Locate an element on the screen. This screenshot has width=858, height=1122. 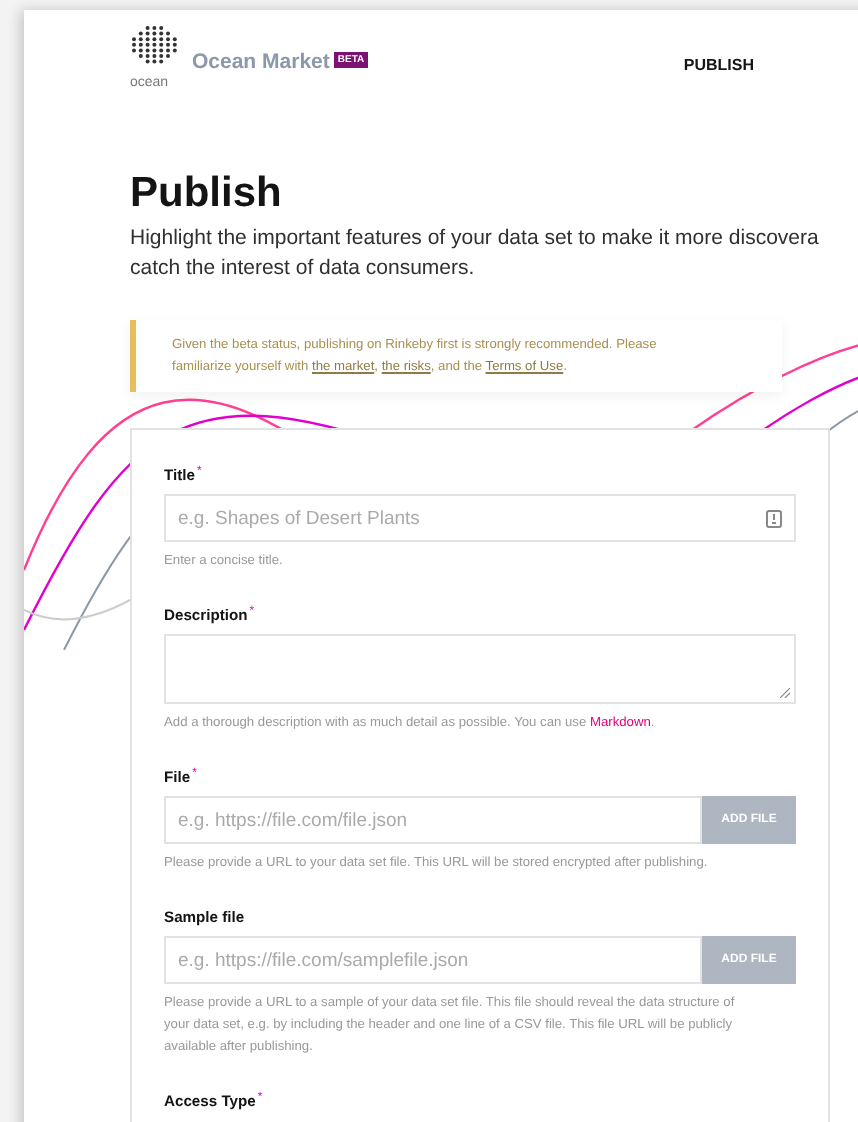
document-icon is located at coordinates (774, 518).